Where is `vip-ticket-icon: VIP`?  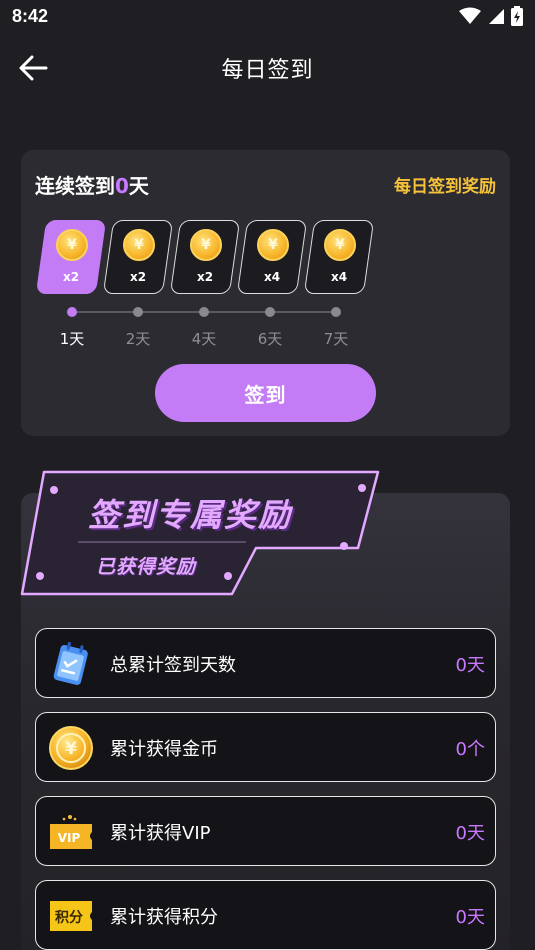
vip-ticket-icon: VIP is located at coordinates (71, 832).